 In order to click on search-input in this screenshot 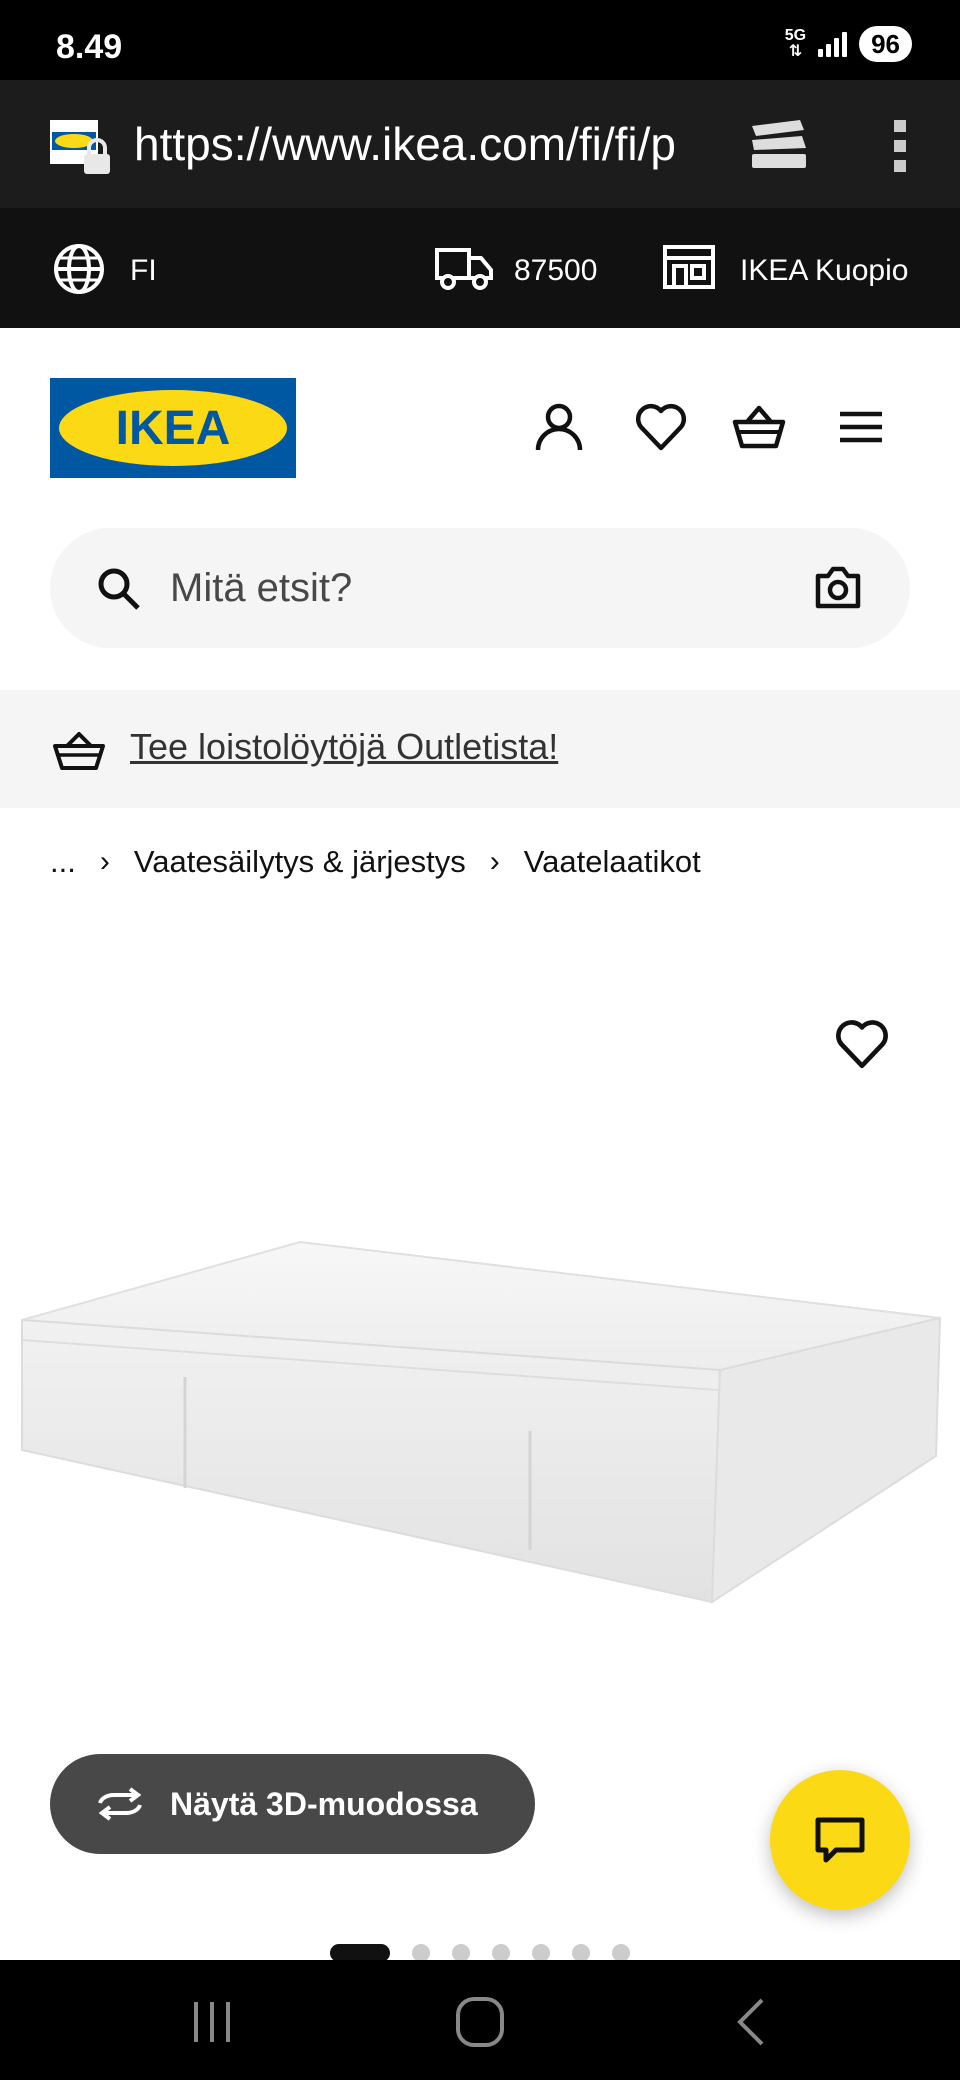, I will do `click(450, 588)`.